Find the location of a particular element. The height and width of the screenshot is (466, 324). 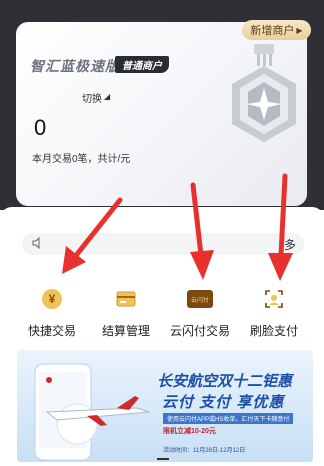

quick-trade-button: ¥ 快捷交易 is located at coordinates (52, 311).